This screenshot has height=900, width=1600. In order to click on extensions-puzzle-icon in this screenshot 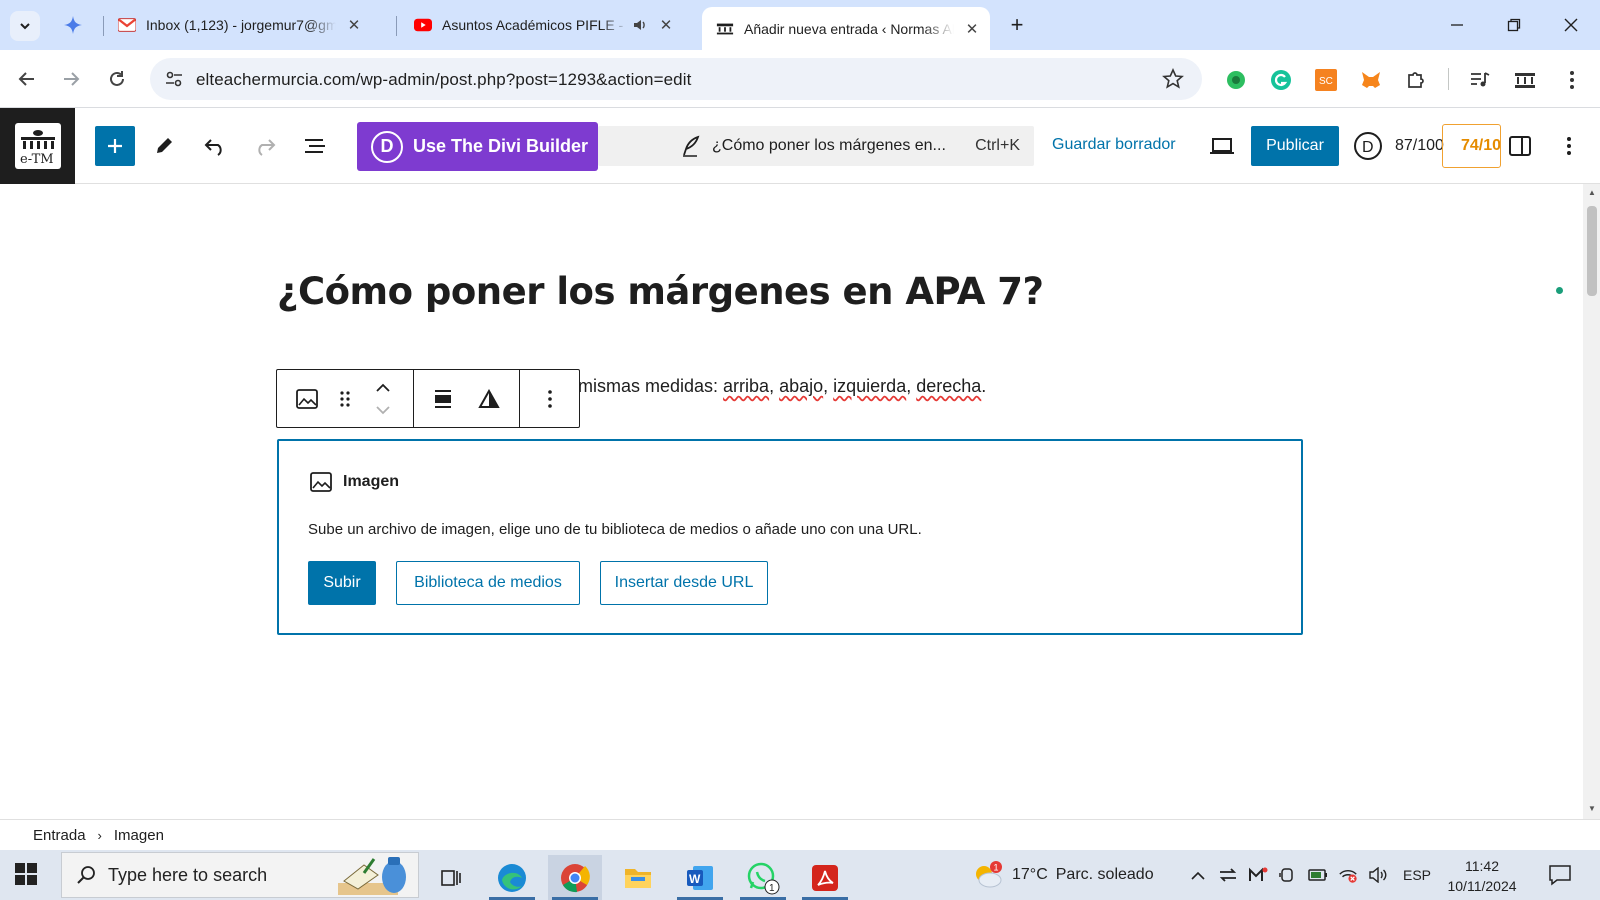, I will do `click(1416, 80)`.